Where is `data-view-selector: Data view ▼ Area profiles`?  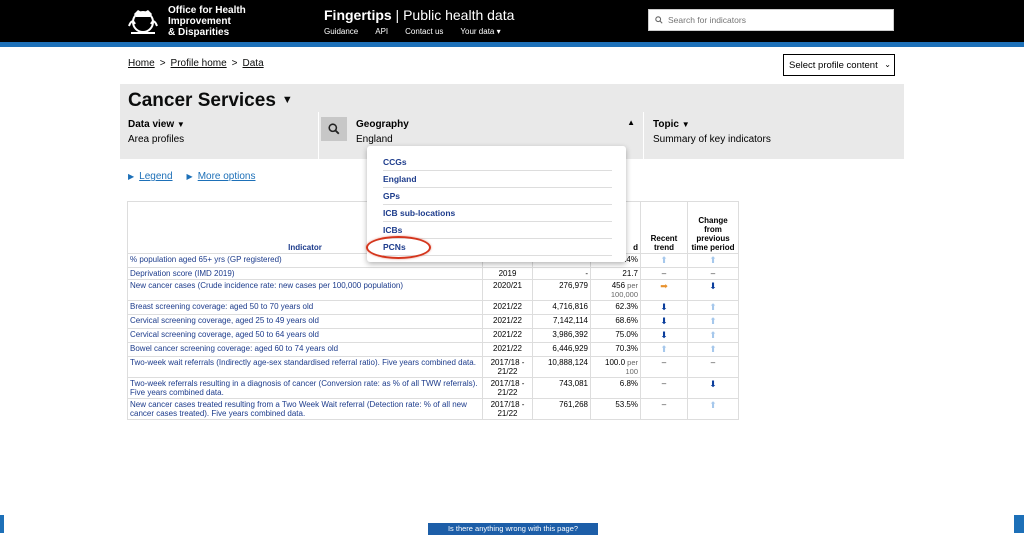
data-view-selector: Data view ▼ Area profiles is located at coordinates (156, 132).